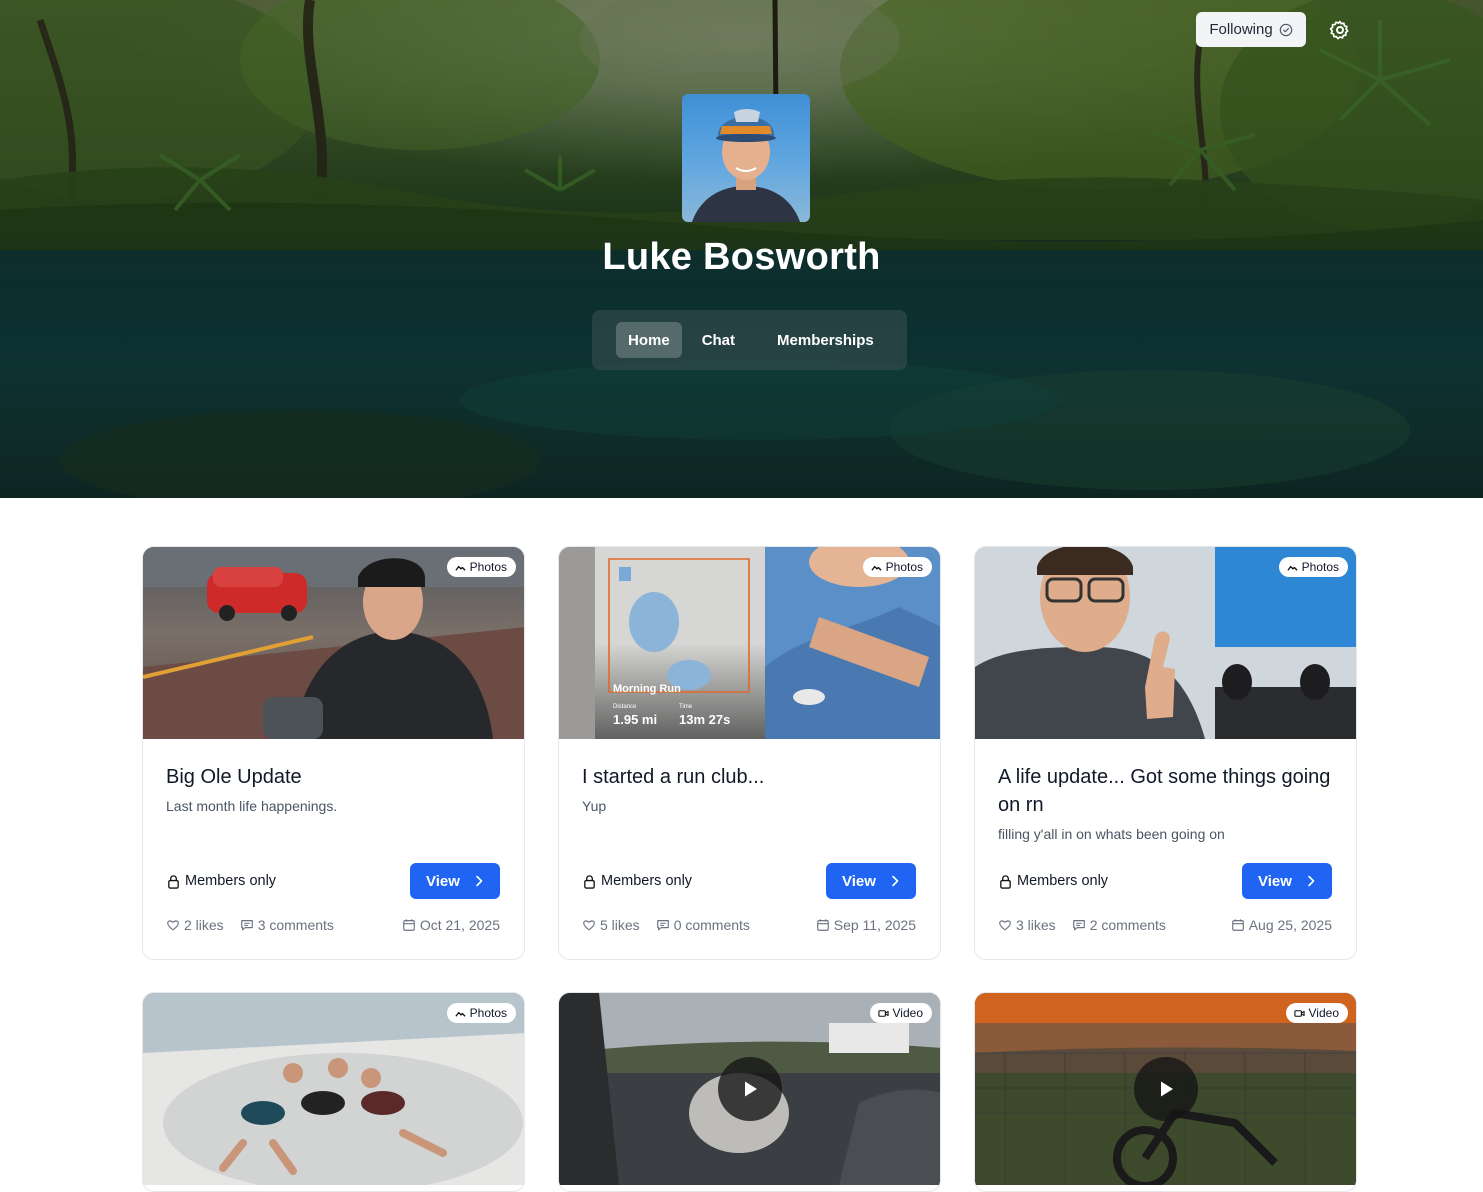 This screenshot has width=1483, height=1192. I want to click on post-description: Last month life happenings., so click(252, 806).